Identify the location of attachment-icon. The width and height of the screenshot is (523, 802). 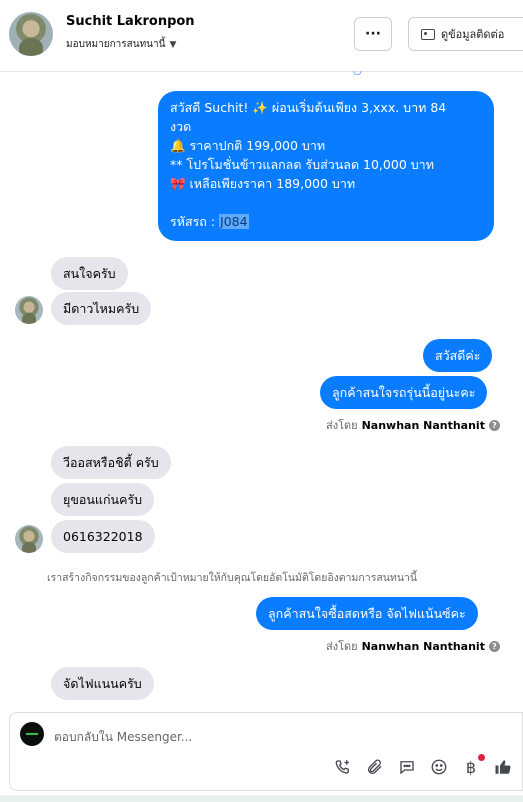
(375, 767).